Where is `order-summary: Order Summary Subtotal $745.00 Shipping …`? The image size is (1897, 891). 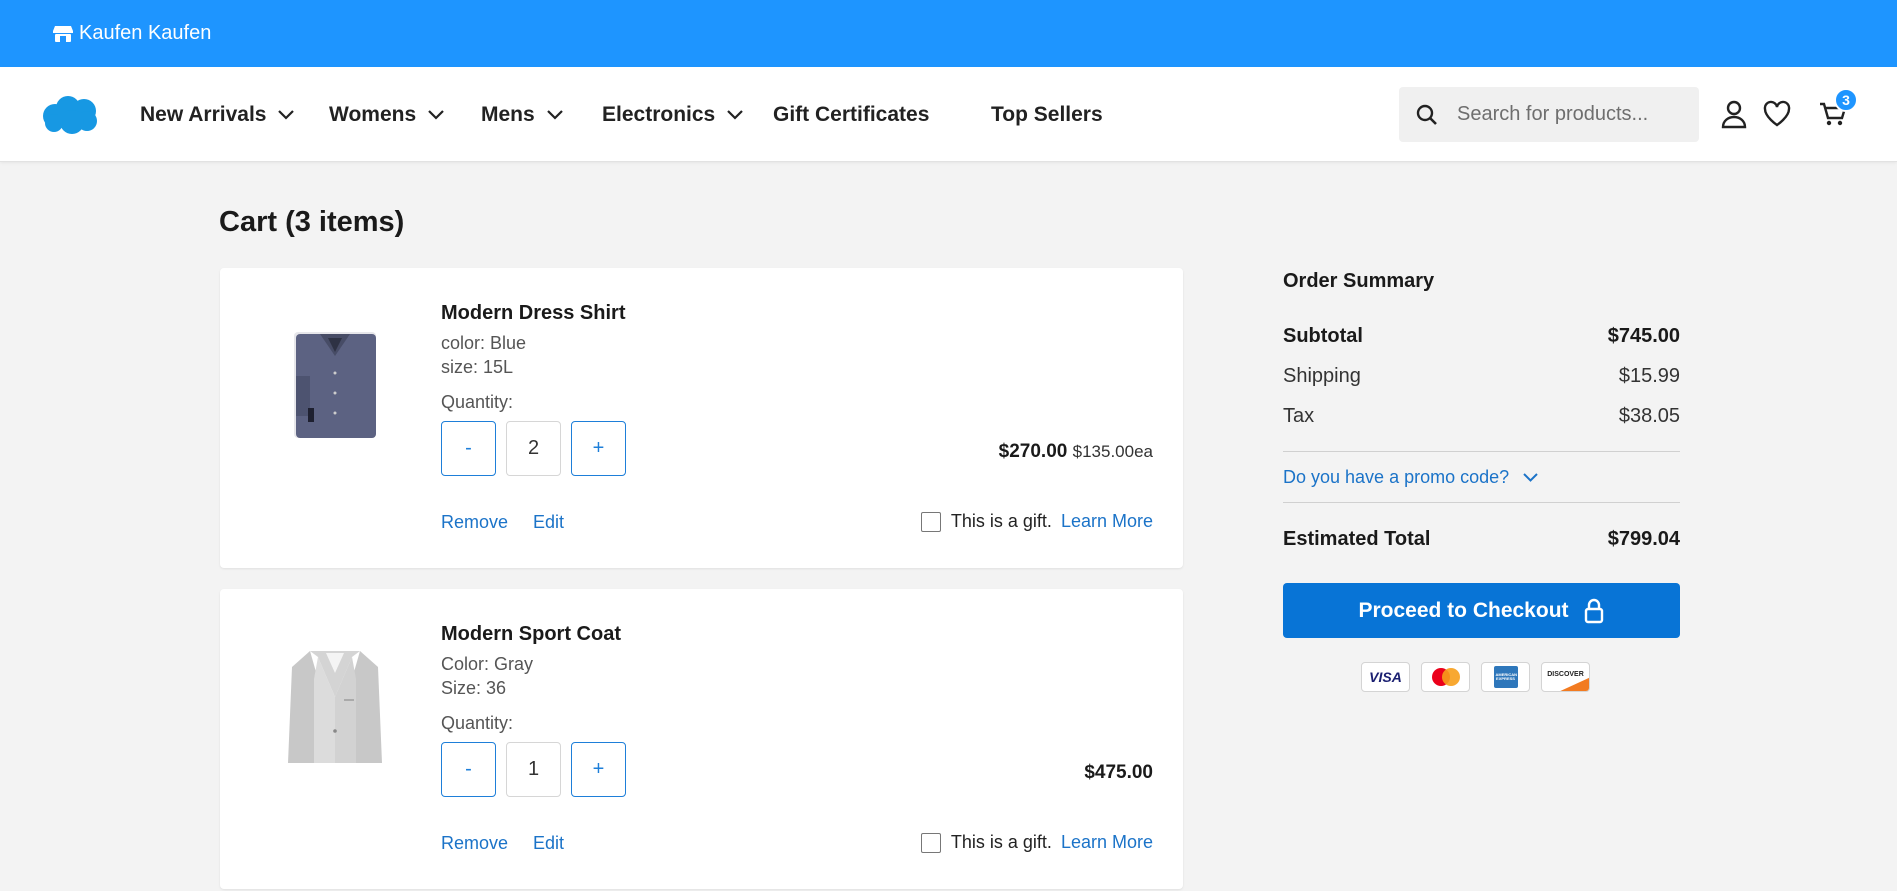 order-summary: Order Summary Subtotal $745.00 Shipping … is located at coordinates (1481, 481).